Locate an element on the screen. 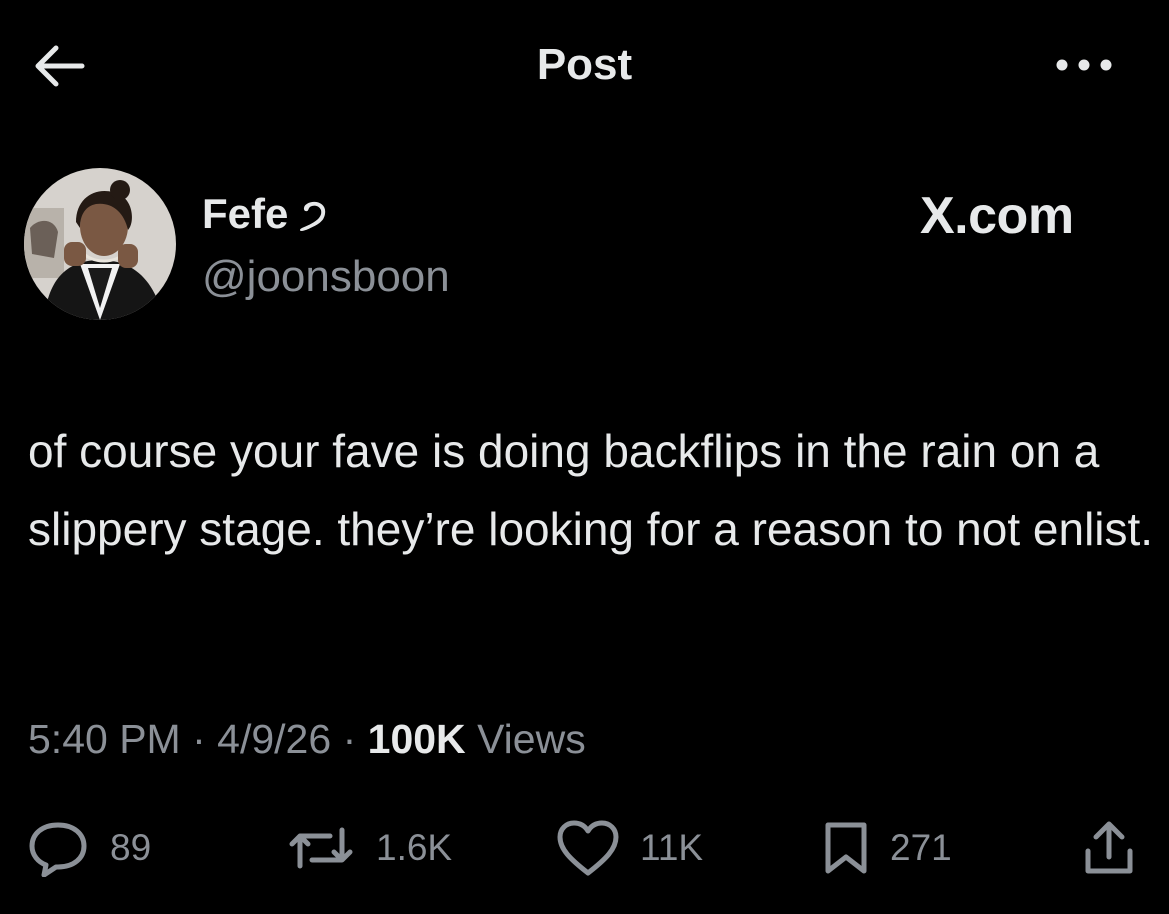 This screenshot has height=914, width=1169. author-handle: @joonsboon is located at coordinates (326, 277).